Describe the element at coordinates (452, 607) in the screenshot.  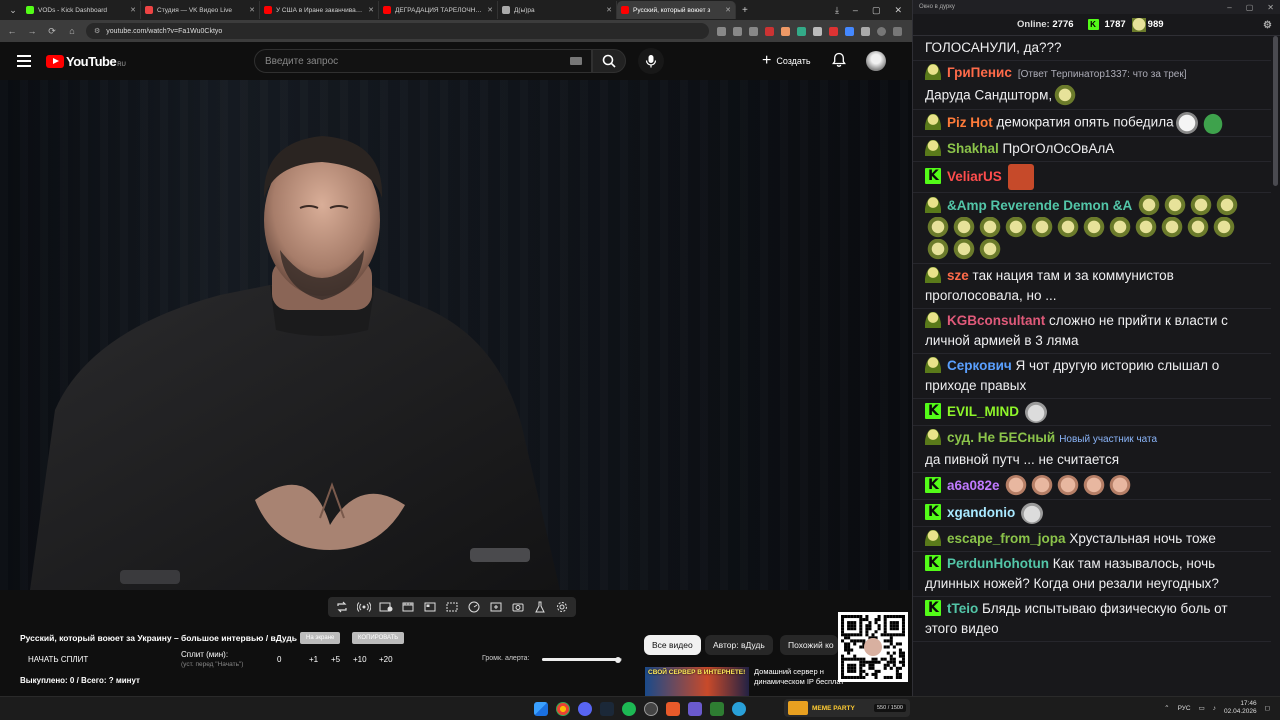
I see `frame-icon` at that location.